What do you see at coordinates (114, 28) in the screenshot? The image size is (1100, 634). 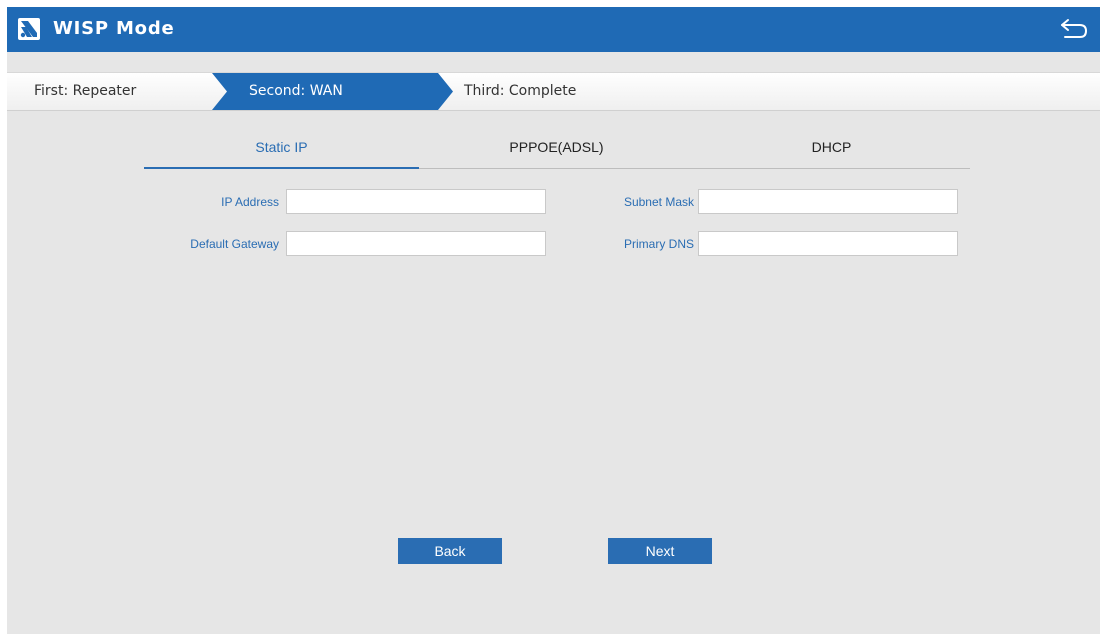 I see `app-title: WISP Mode` at bounding box center [114, 28].